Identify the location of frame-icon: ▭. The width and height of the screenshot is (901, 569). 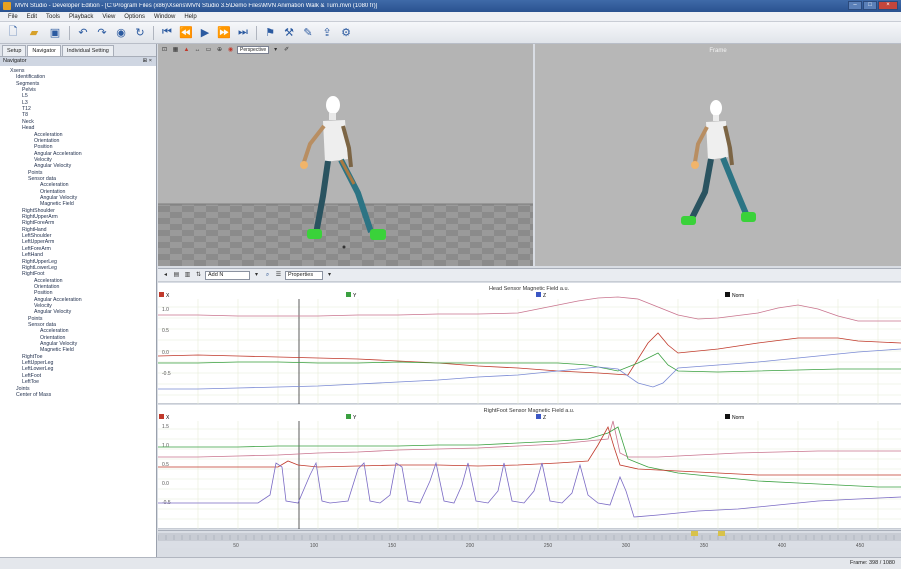
(208, 50).